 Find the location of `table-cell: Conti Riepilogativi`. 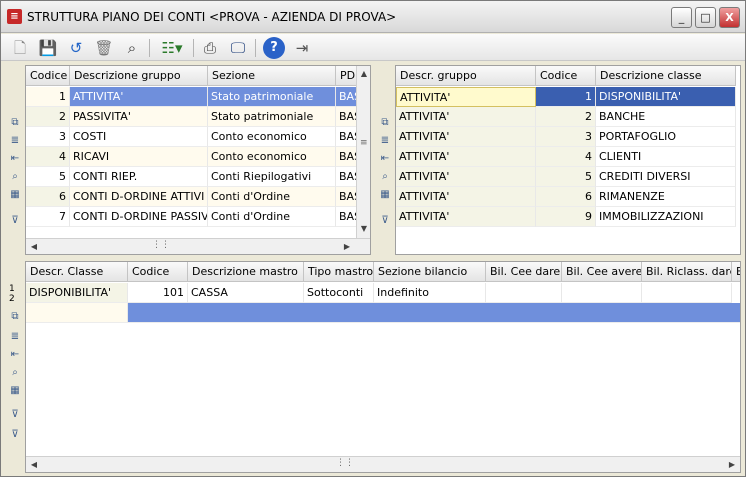

table-cell: Conti Riepilogativi is located at coordinates (272, 177).